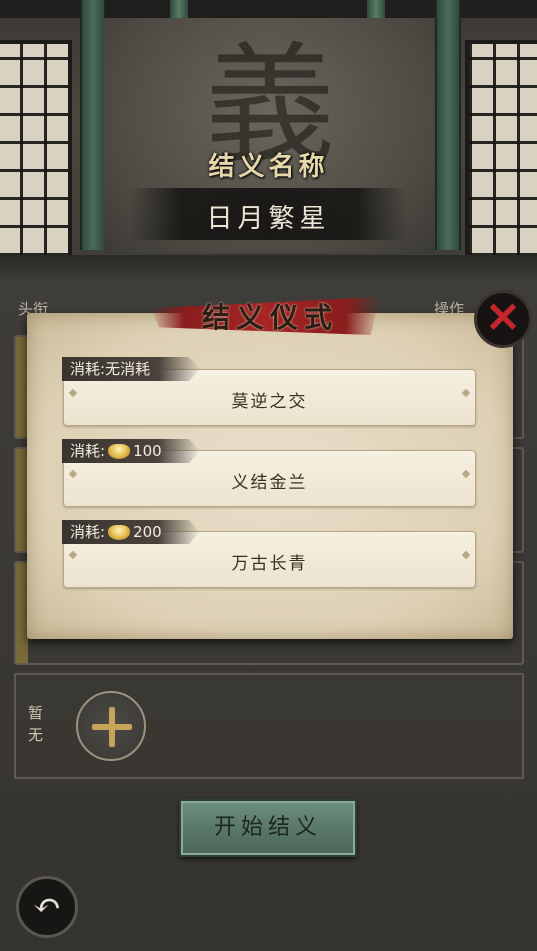 This screenshot has height=951, width=537. I want to click on dialog-title: 结义仪式, so click(269, 317).